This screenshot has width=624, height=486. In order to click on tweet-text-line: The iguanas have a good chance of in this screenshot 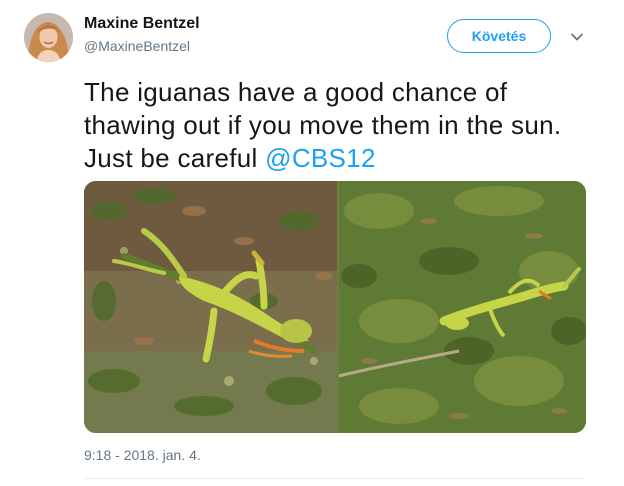, I will do `click(296, 92)`.